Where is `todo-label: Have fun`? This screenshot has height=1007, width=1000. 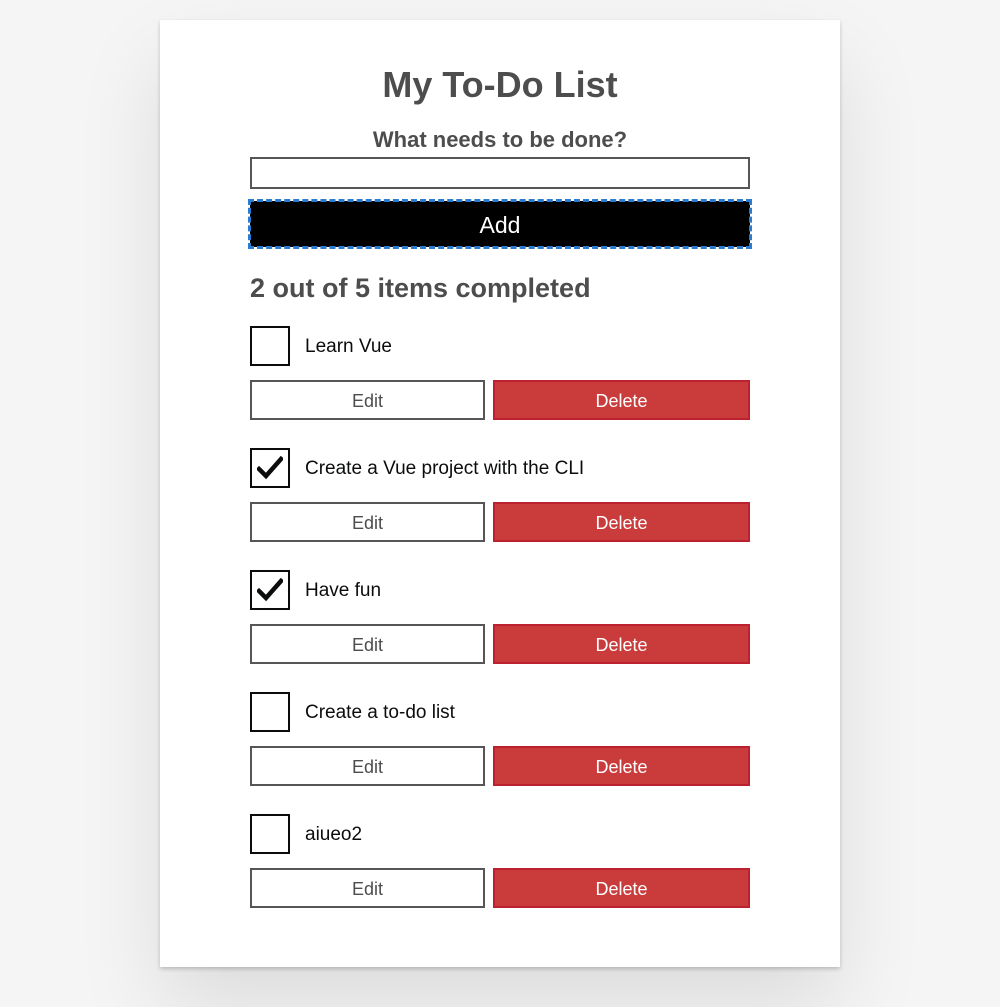
todo-label: Have fun is located at coordinates (343, 590).